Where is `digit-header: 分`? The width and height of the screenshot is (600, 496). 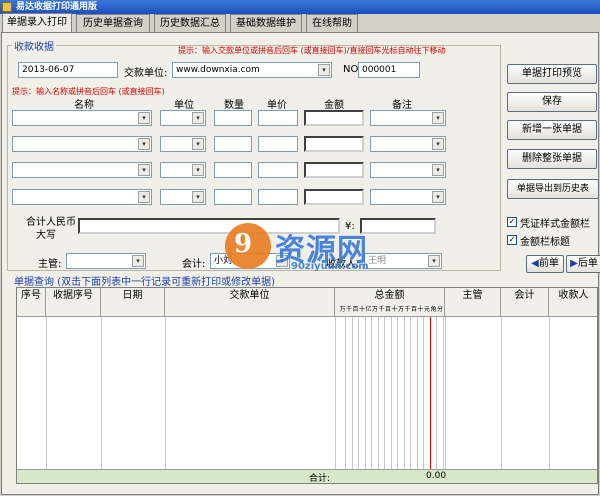 digit-header: 分 is located at coordinates (439, 309).